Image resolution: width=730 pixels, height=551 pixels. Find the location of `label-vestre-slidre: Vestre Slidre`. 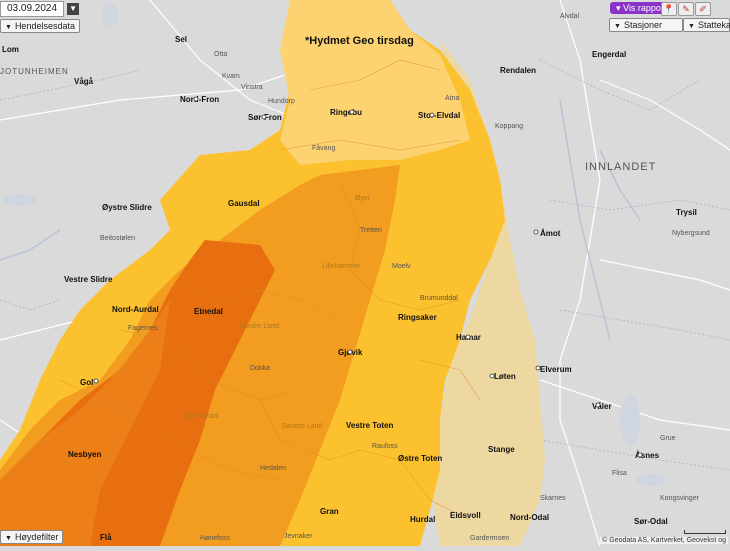

label-vestre-slidre: Vestre Slidre is located at coordinates (88, 279).